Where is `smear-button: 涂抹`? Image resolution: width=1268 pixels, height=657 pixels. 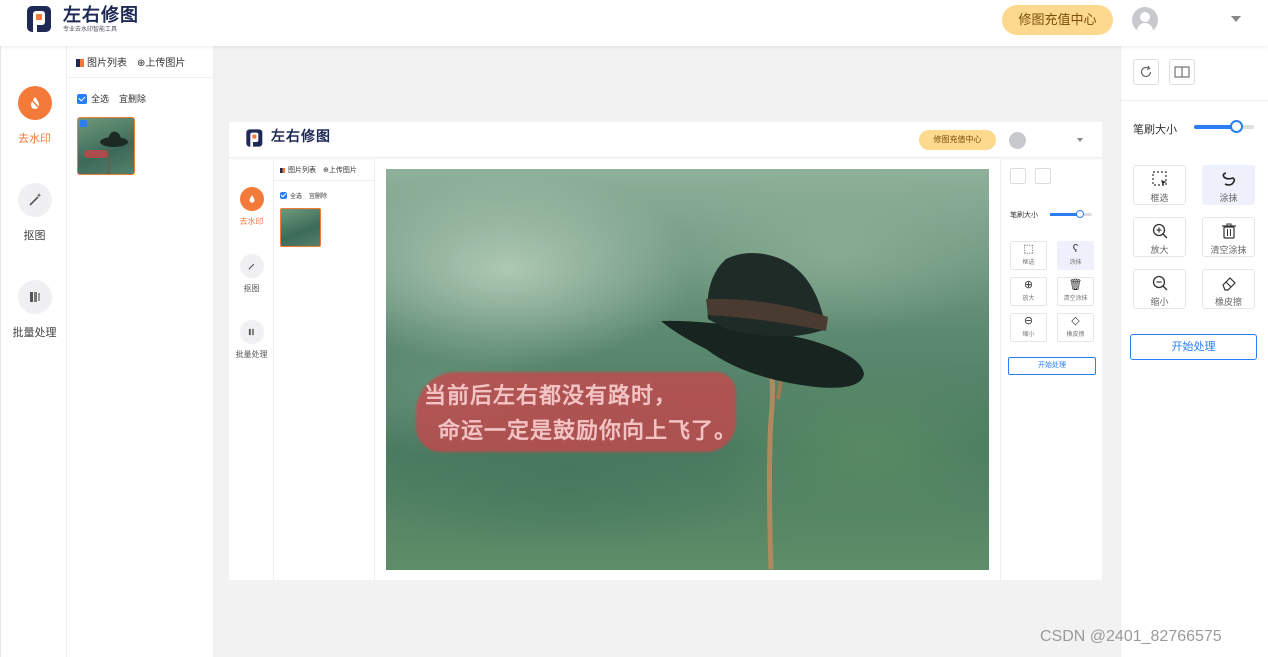
smear-button: 涂抹 is located at coordinates (1228, 185).